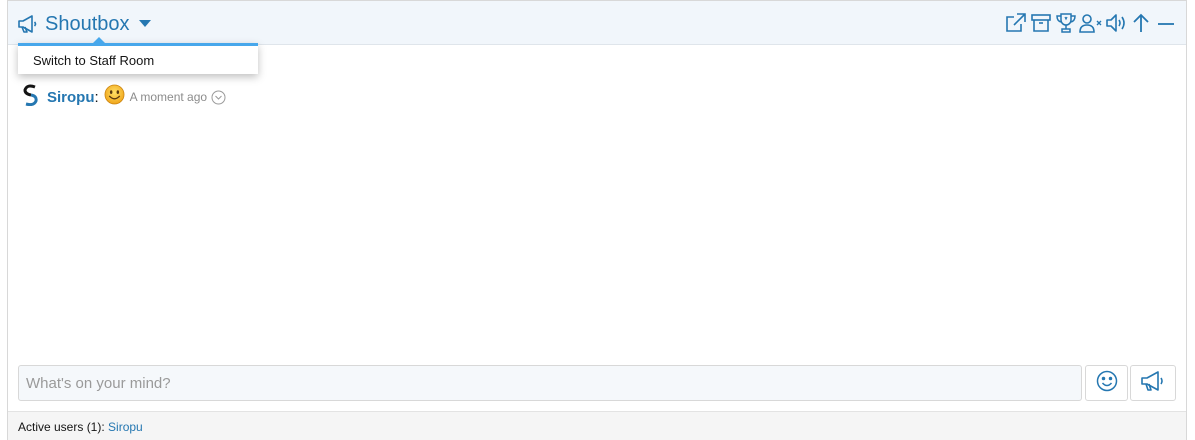  I want to click on user-remove-icon, so click(1091, 23).